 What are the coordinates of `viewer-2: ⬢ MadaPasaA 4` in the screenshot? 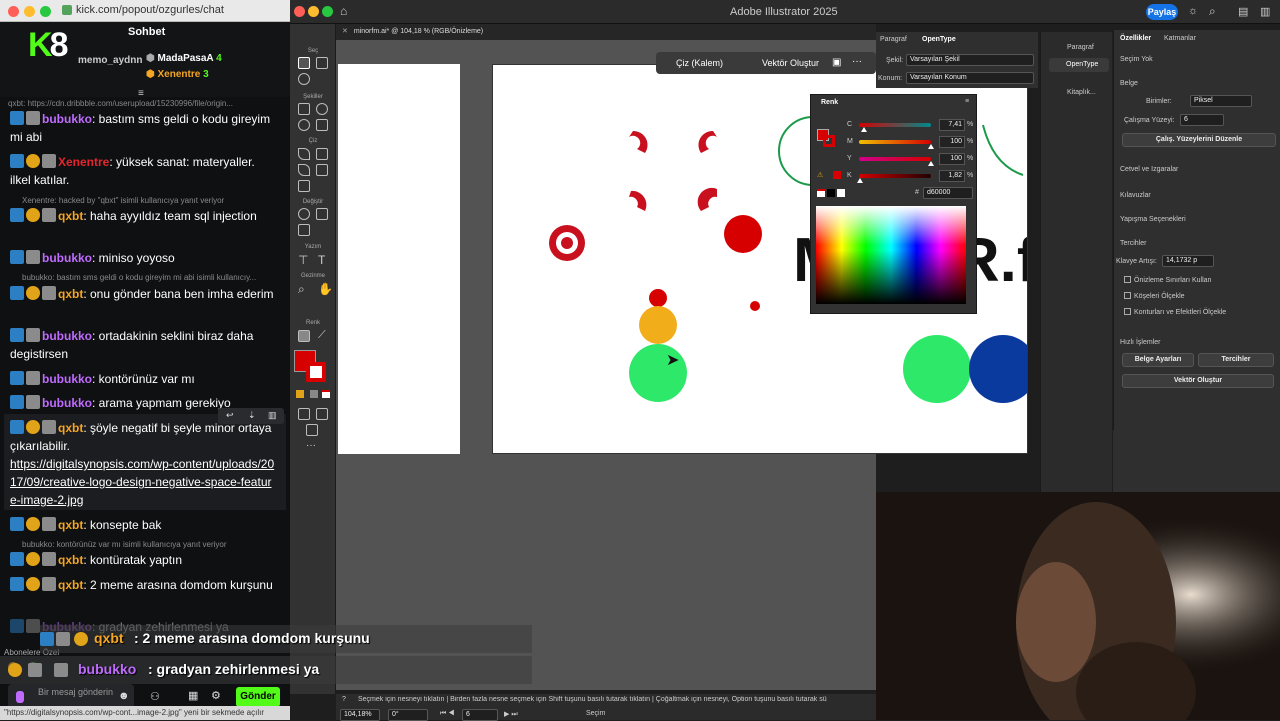 It's located at (184, 58).